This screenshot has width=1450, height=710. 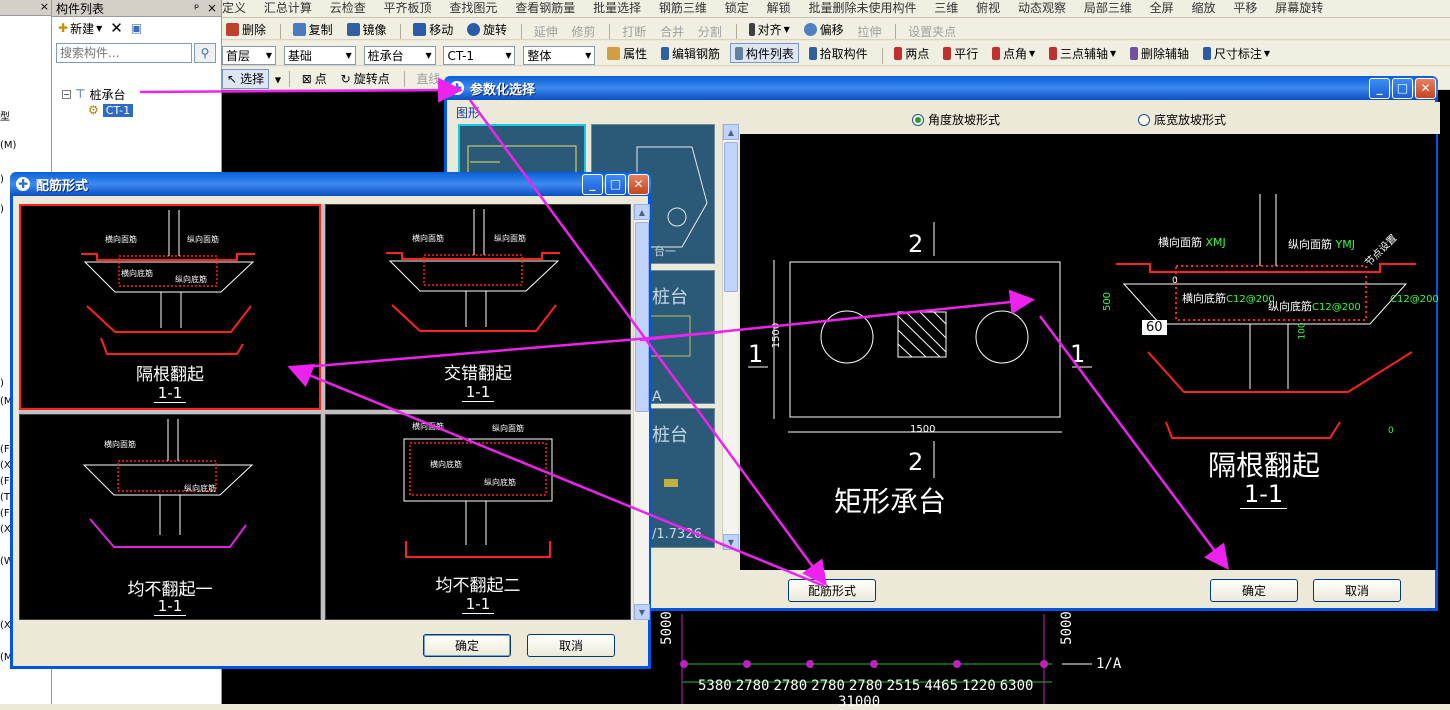 I want to click on toolbar-item: 三维, so click(x=946, y=8).